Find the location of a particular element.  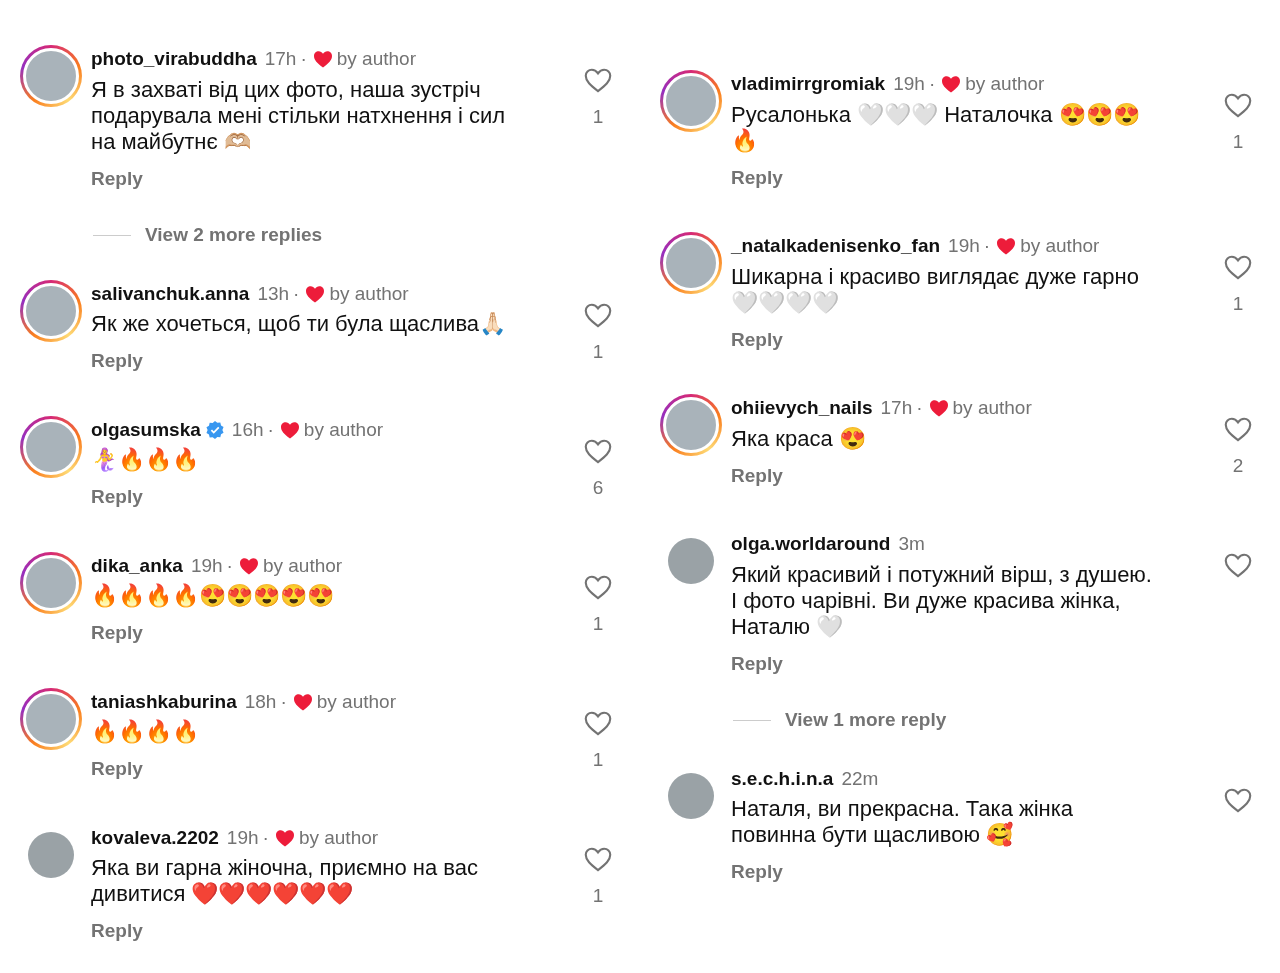

username: olgasumska is located at coordinates (146, 429).